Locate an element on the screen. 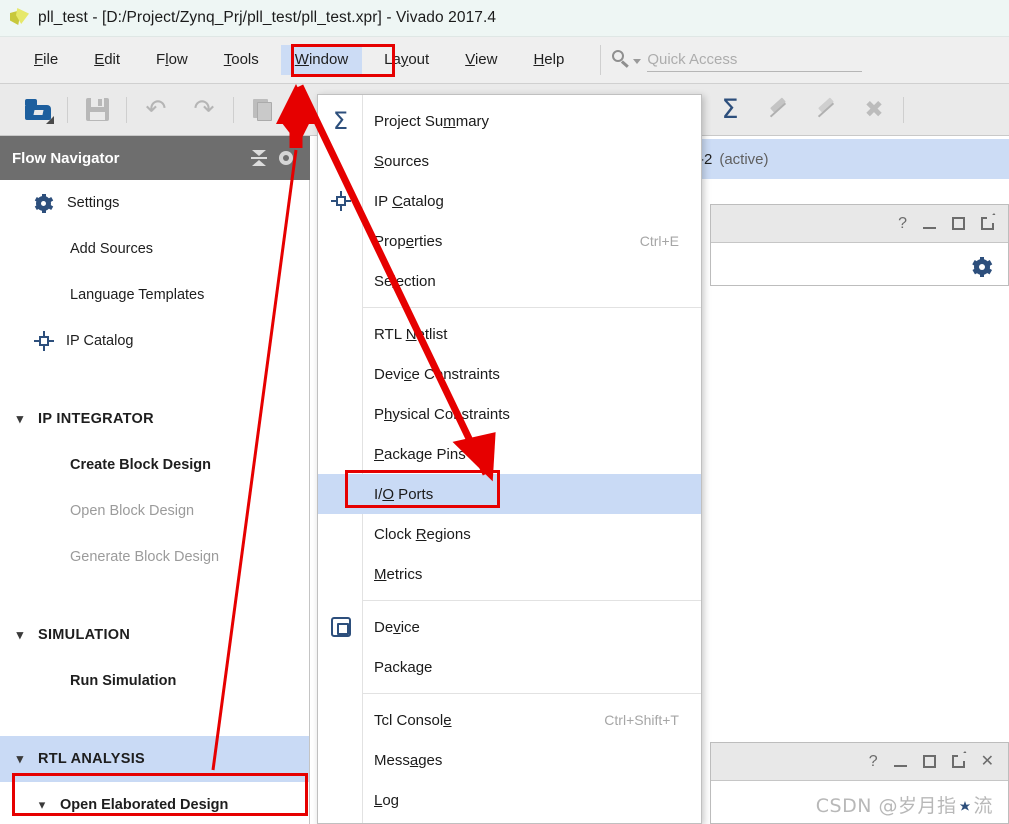 This screenshot has width=1009, height=824. copy-button is located at coordinates (263, 110).